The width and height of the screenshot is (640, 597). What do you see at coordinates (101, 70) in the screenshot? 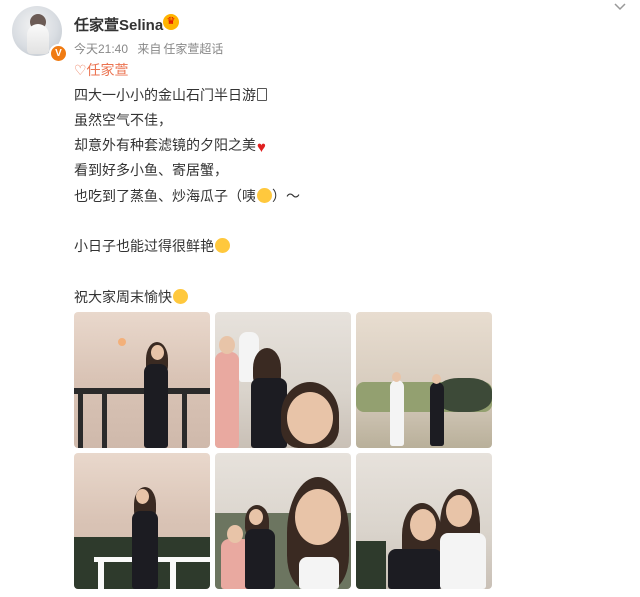
I see `topic-tag: ♡任家萱` at bounding box center [101, 70].